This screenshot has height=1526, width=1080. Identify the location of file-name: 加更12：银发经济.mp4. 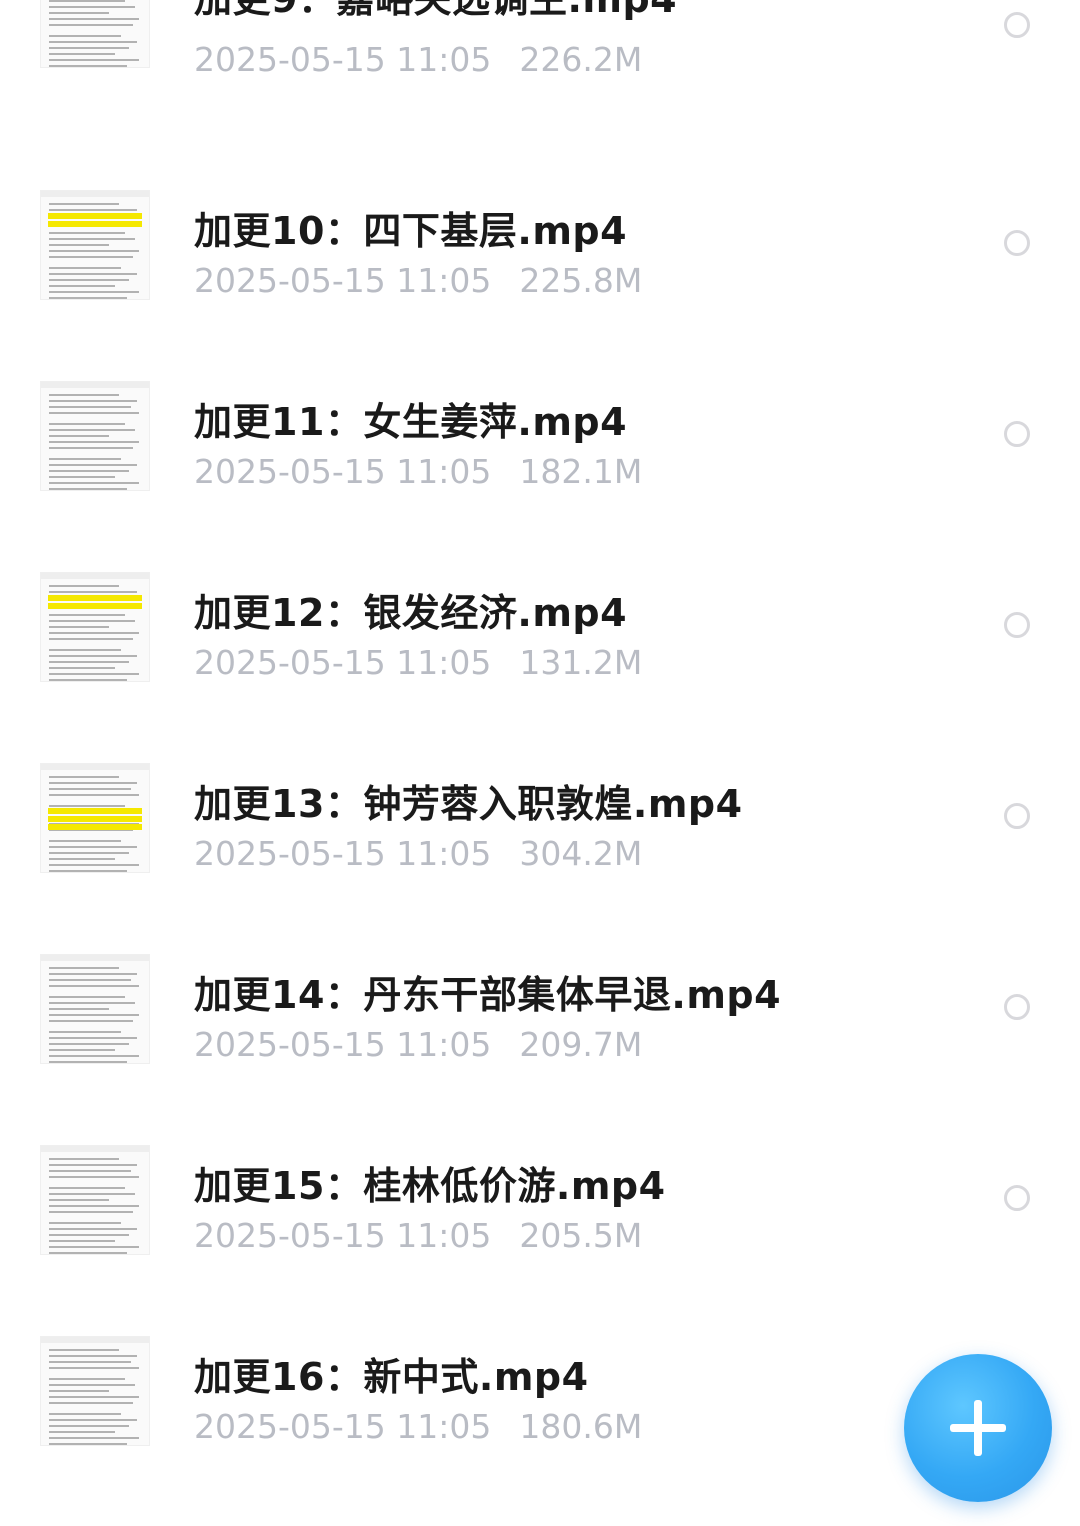
(411, 613).